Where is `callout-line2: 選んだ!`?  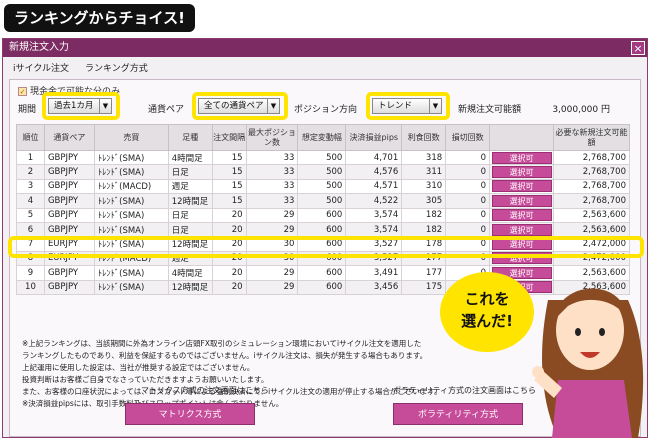 callout-line2: 選んだ! is located at coordinates (487, 321).